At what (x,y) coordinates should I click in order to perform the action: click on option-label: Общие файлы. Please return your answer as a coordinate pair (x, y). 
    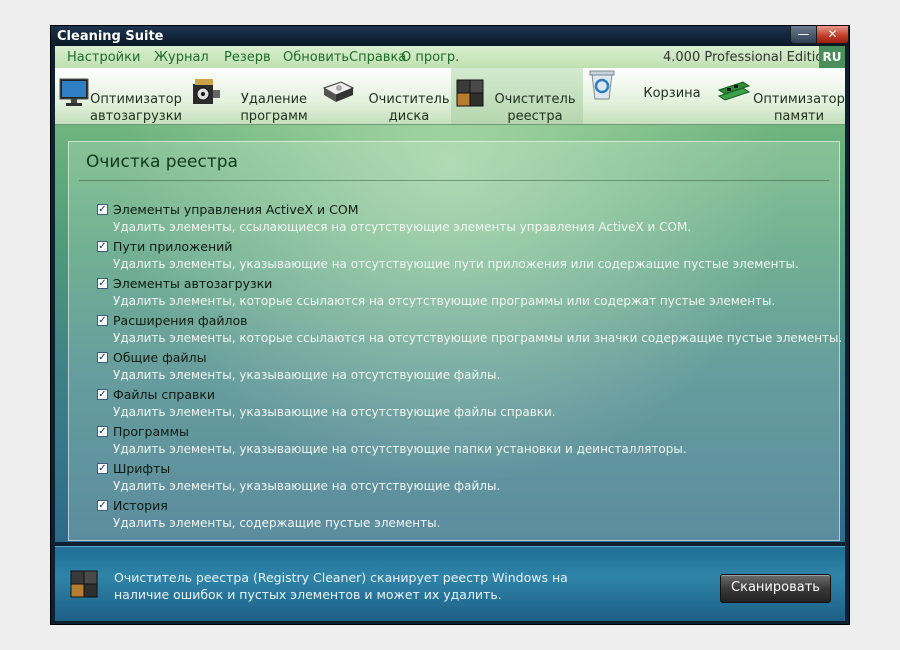
    Looking at the image, I should click on (160, 357).